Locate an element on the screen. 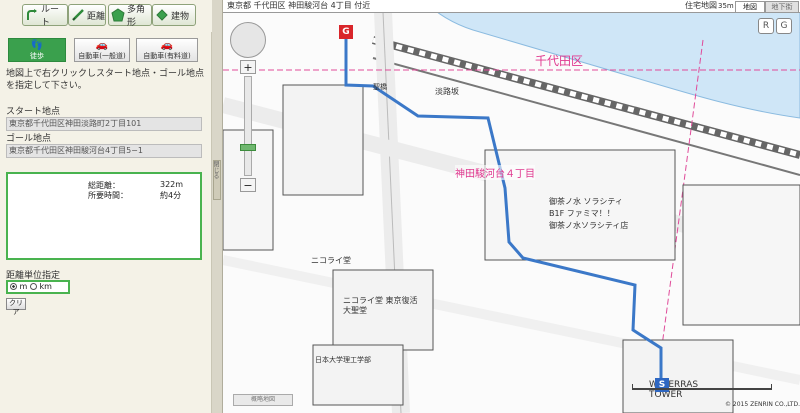 The width and height of the screenshot is (800, 413). zoom-slider-thumb is located at coordinates (248, 147).